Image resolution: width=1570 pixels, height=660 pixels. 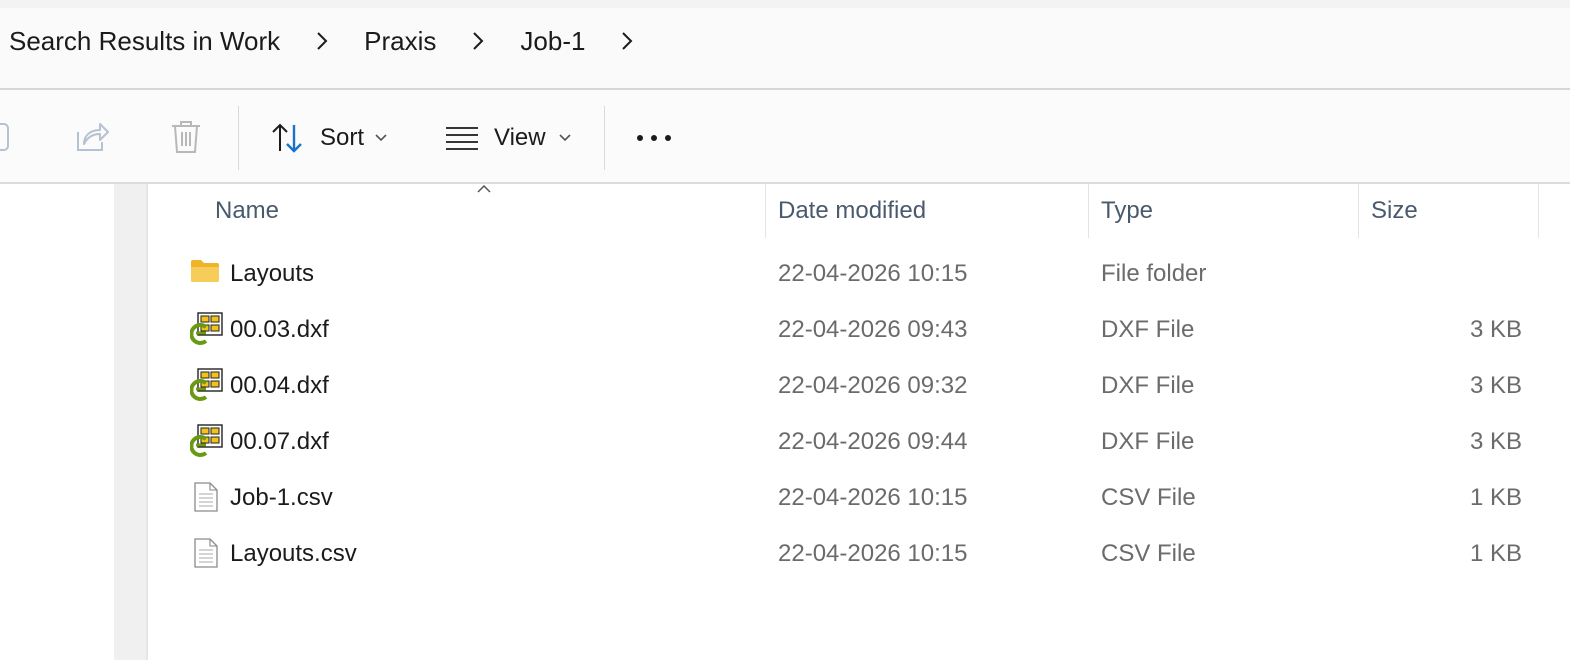 I want to click on breadcrumb-item-praxis: Praxis, so click(x=400, y=41).